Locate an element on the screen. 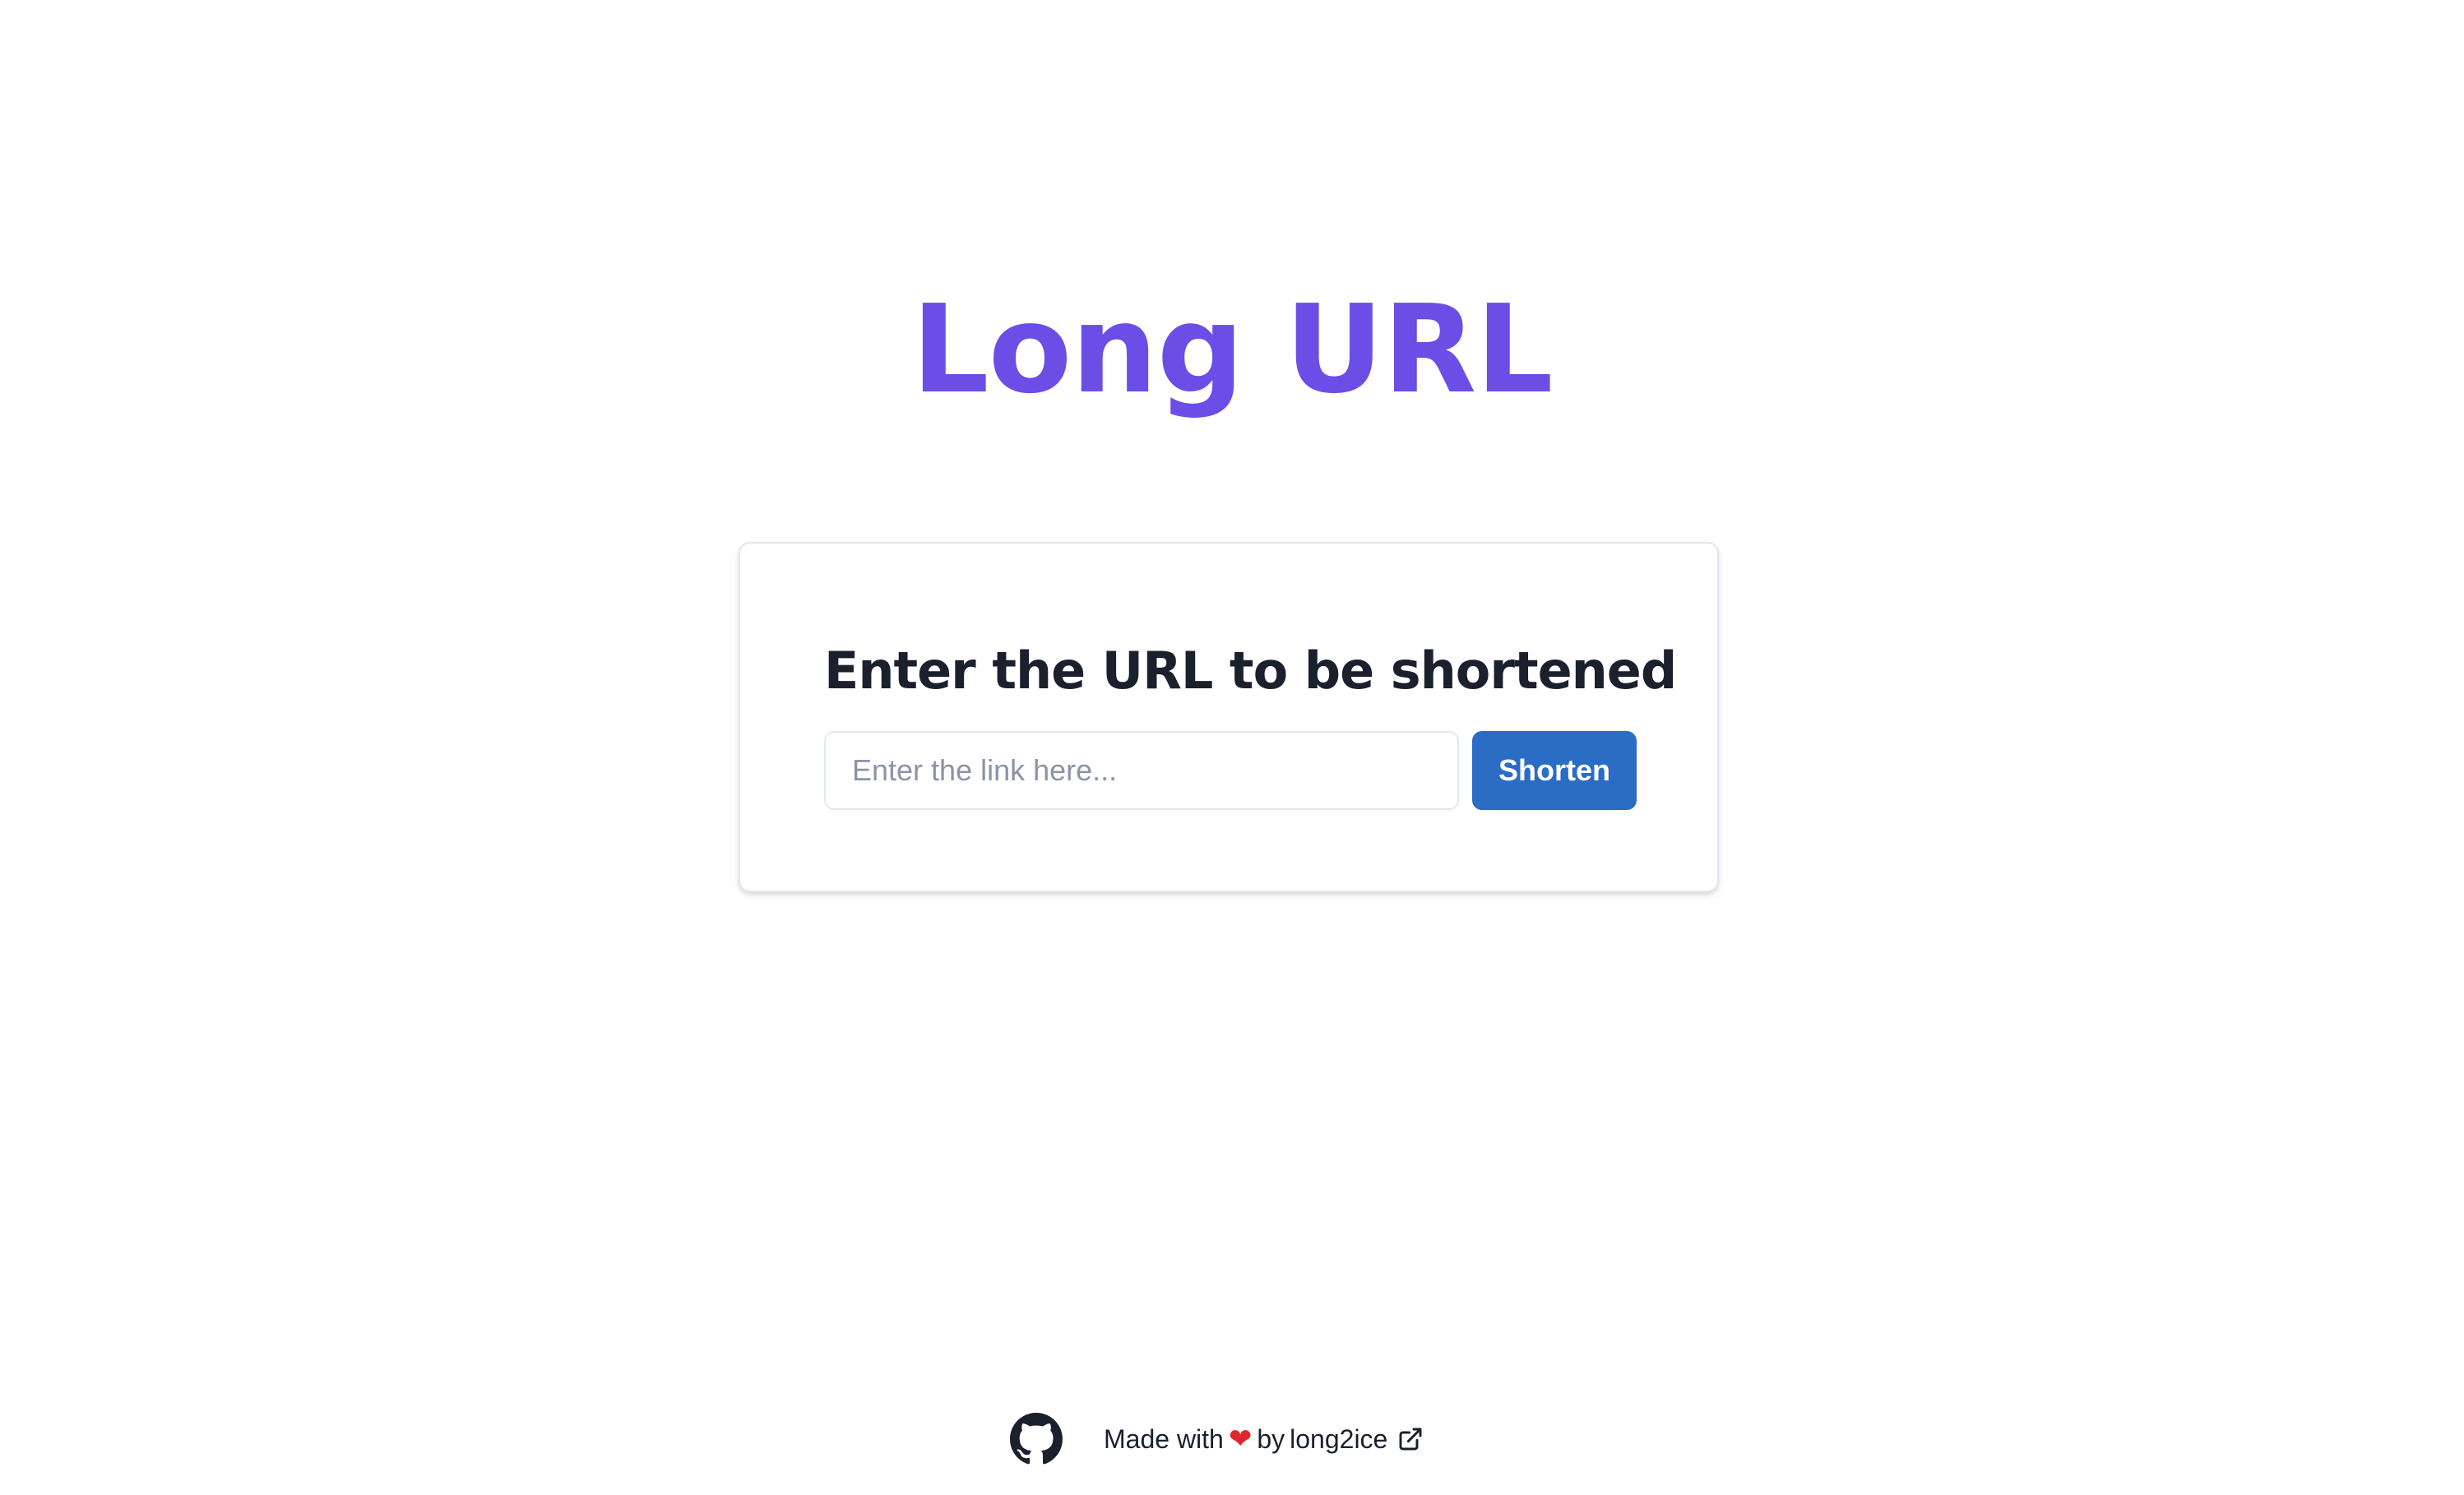 The height and width of the screenshot is (1495, 2464). shorten-form-card: Enter the URL to be shortened Shorten is located at coordinates (1229, 717).